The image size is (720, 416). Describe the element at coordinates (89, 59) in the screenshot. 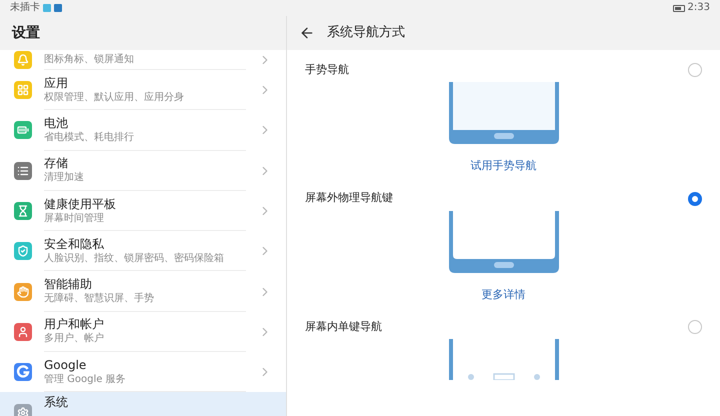

I see `item-subtitle: 图标角标、锁屏通知` at that location.